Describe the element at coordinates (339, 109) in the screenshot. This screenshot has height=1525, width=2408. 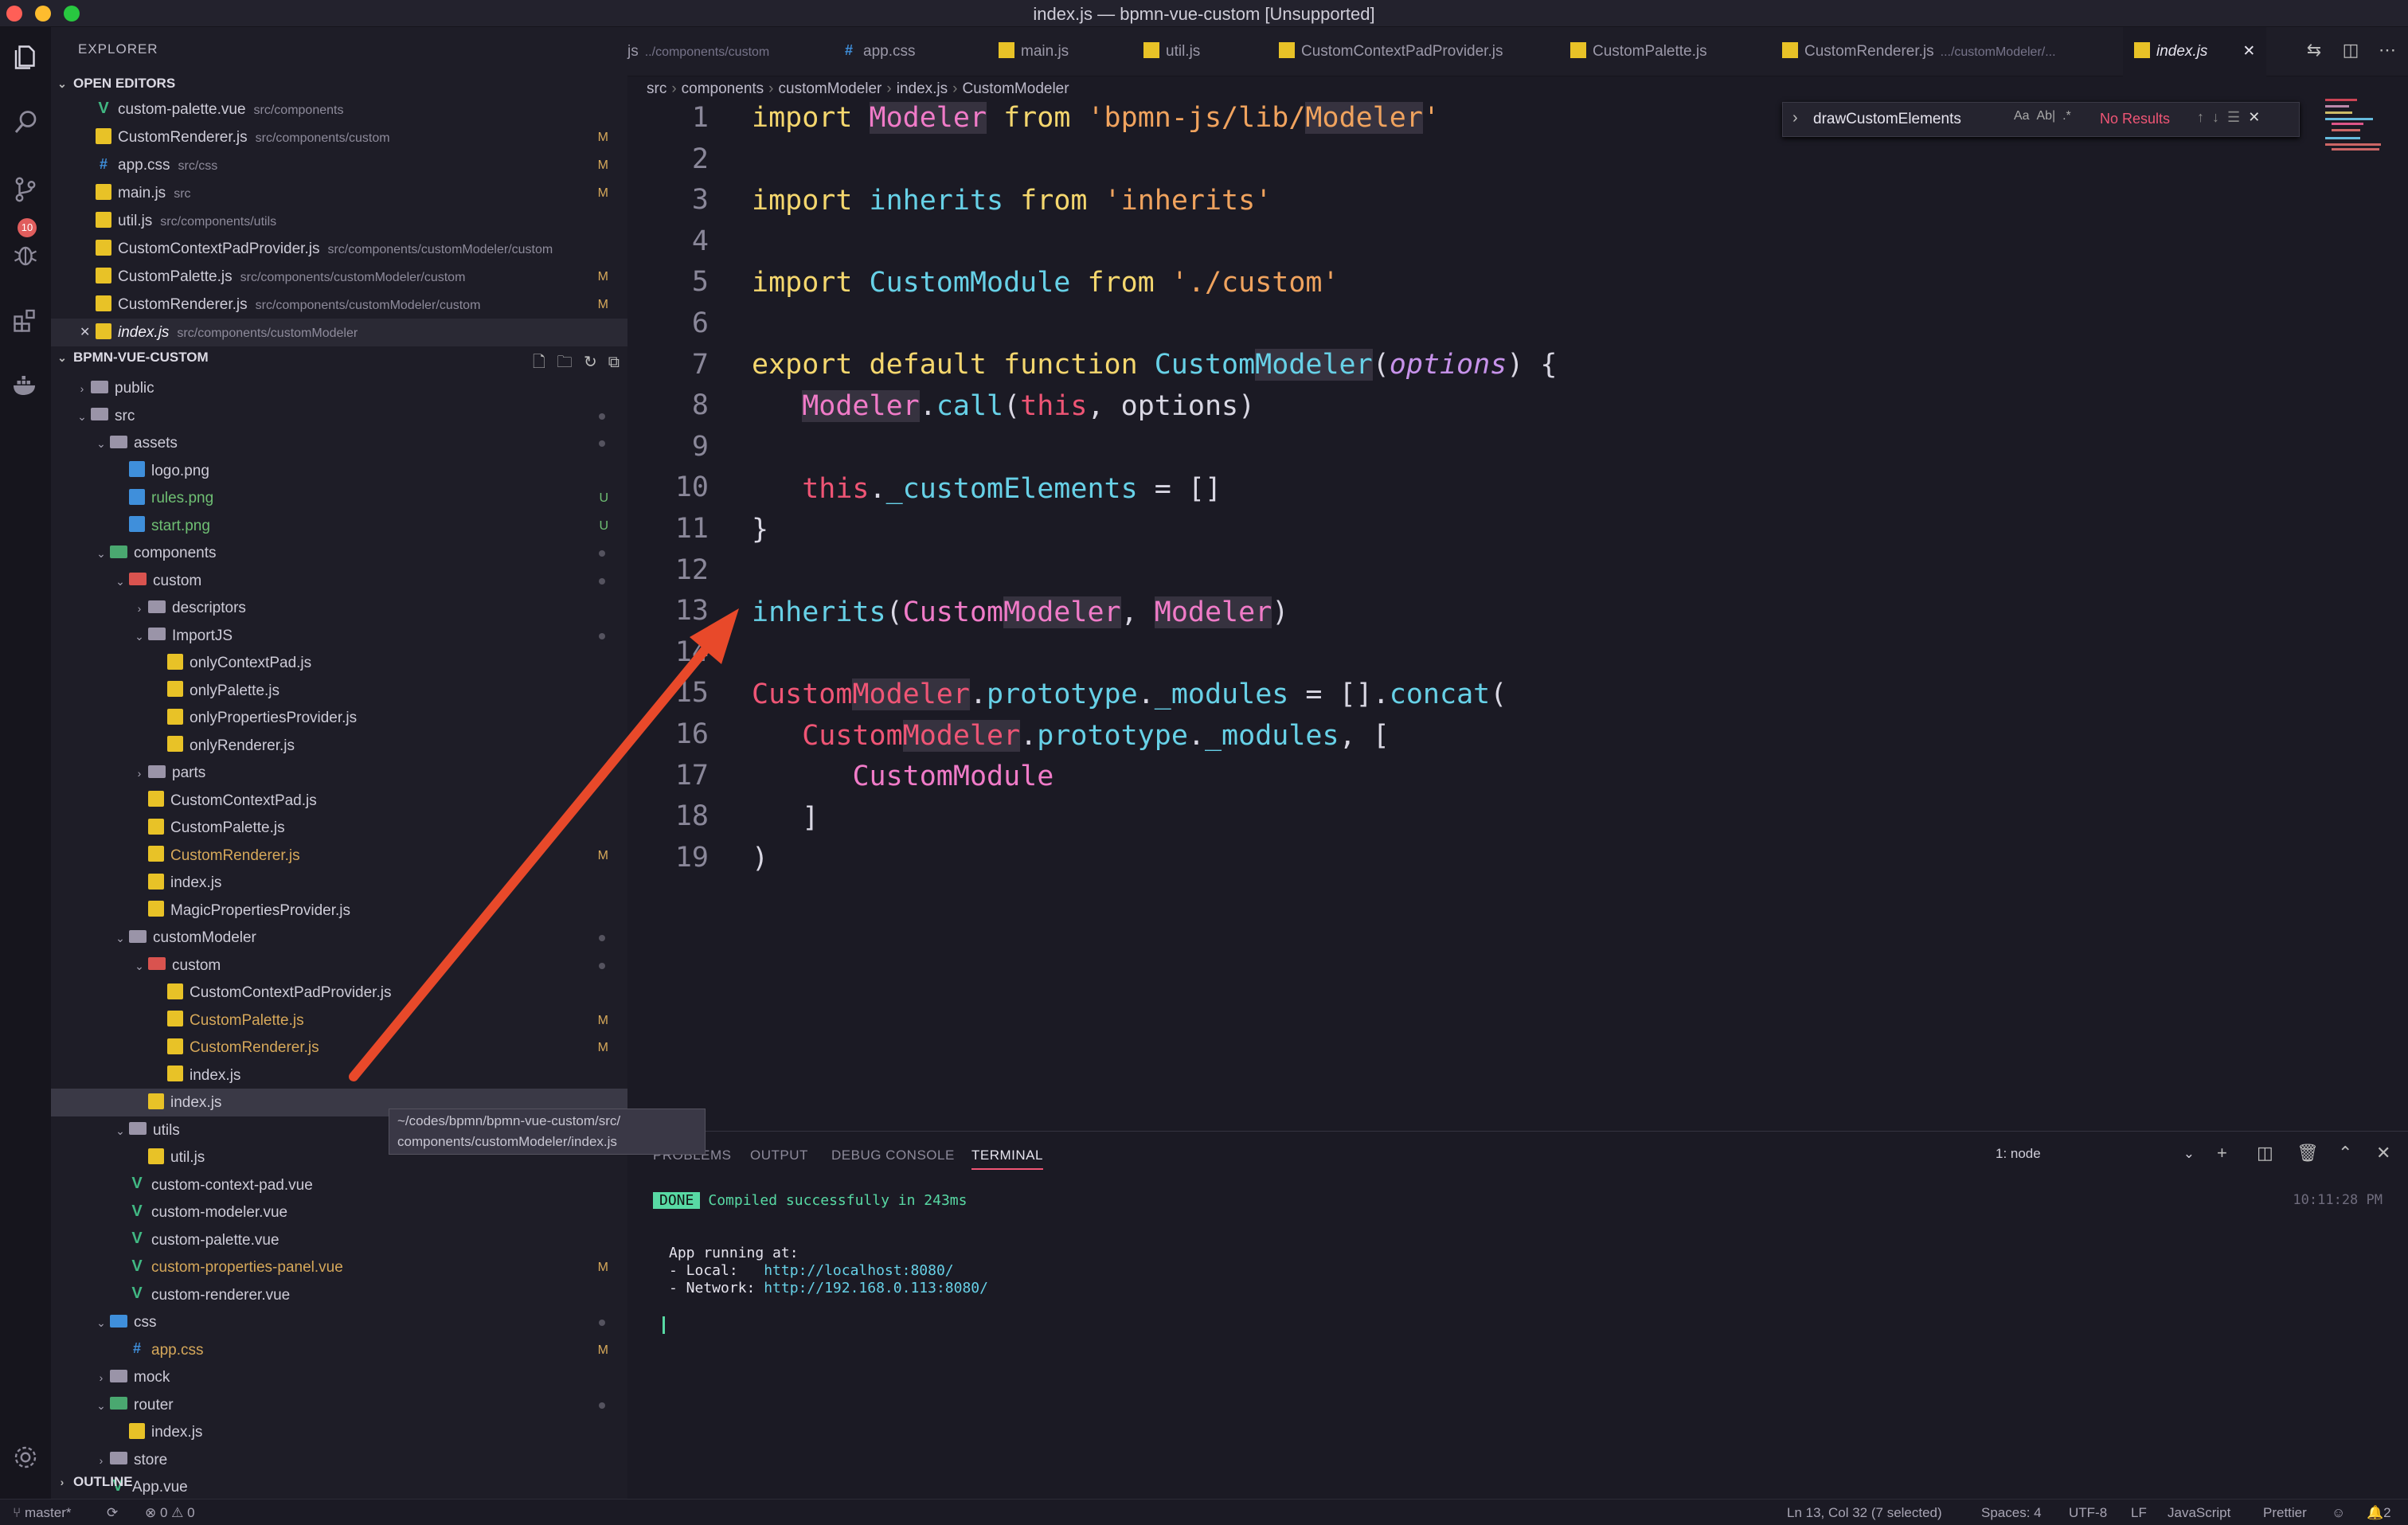
I see `open-editor-item: Vcustom-palette.vue src/components` at that location.